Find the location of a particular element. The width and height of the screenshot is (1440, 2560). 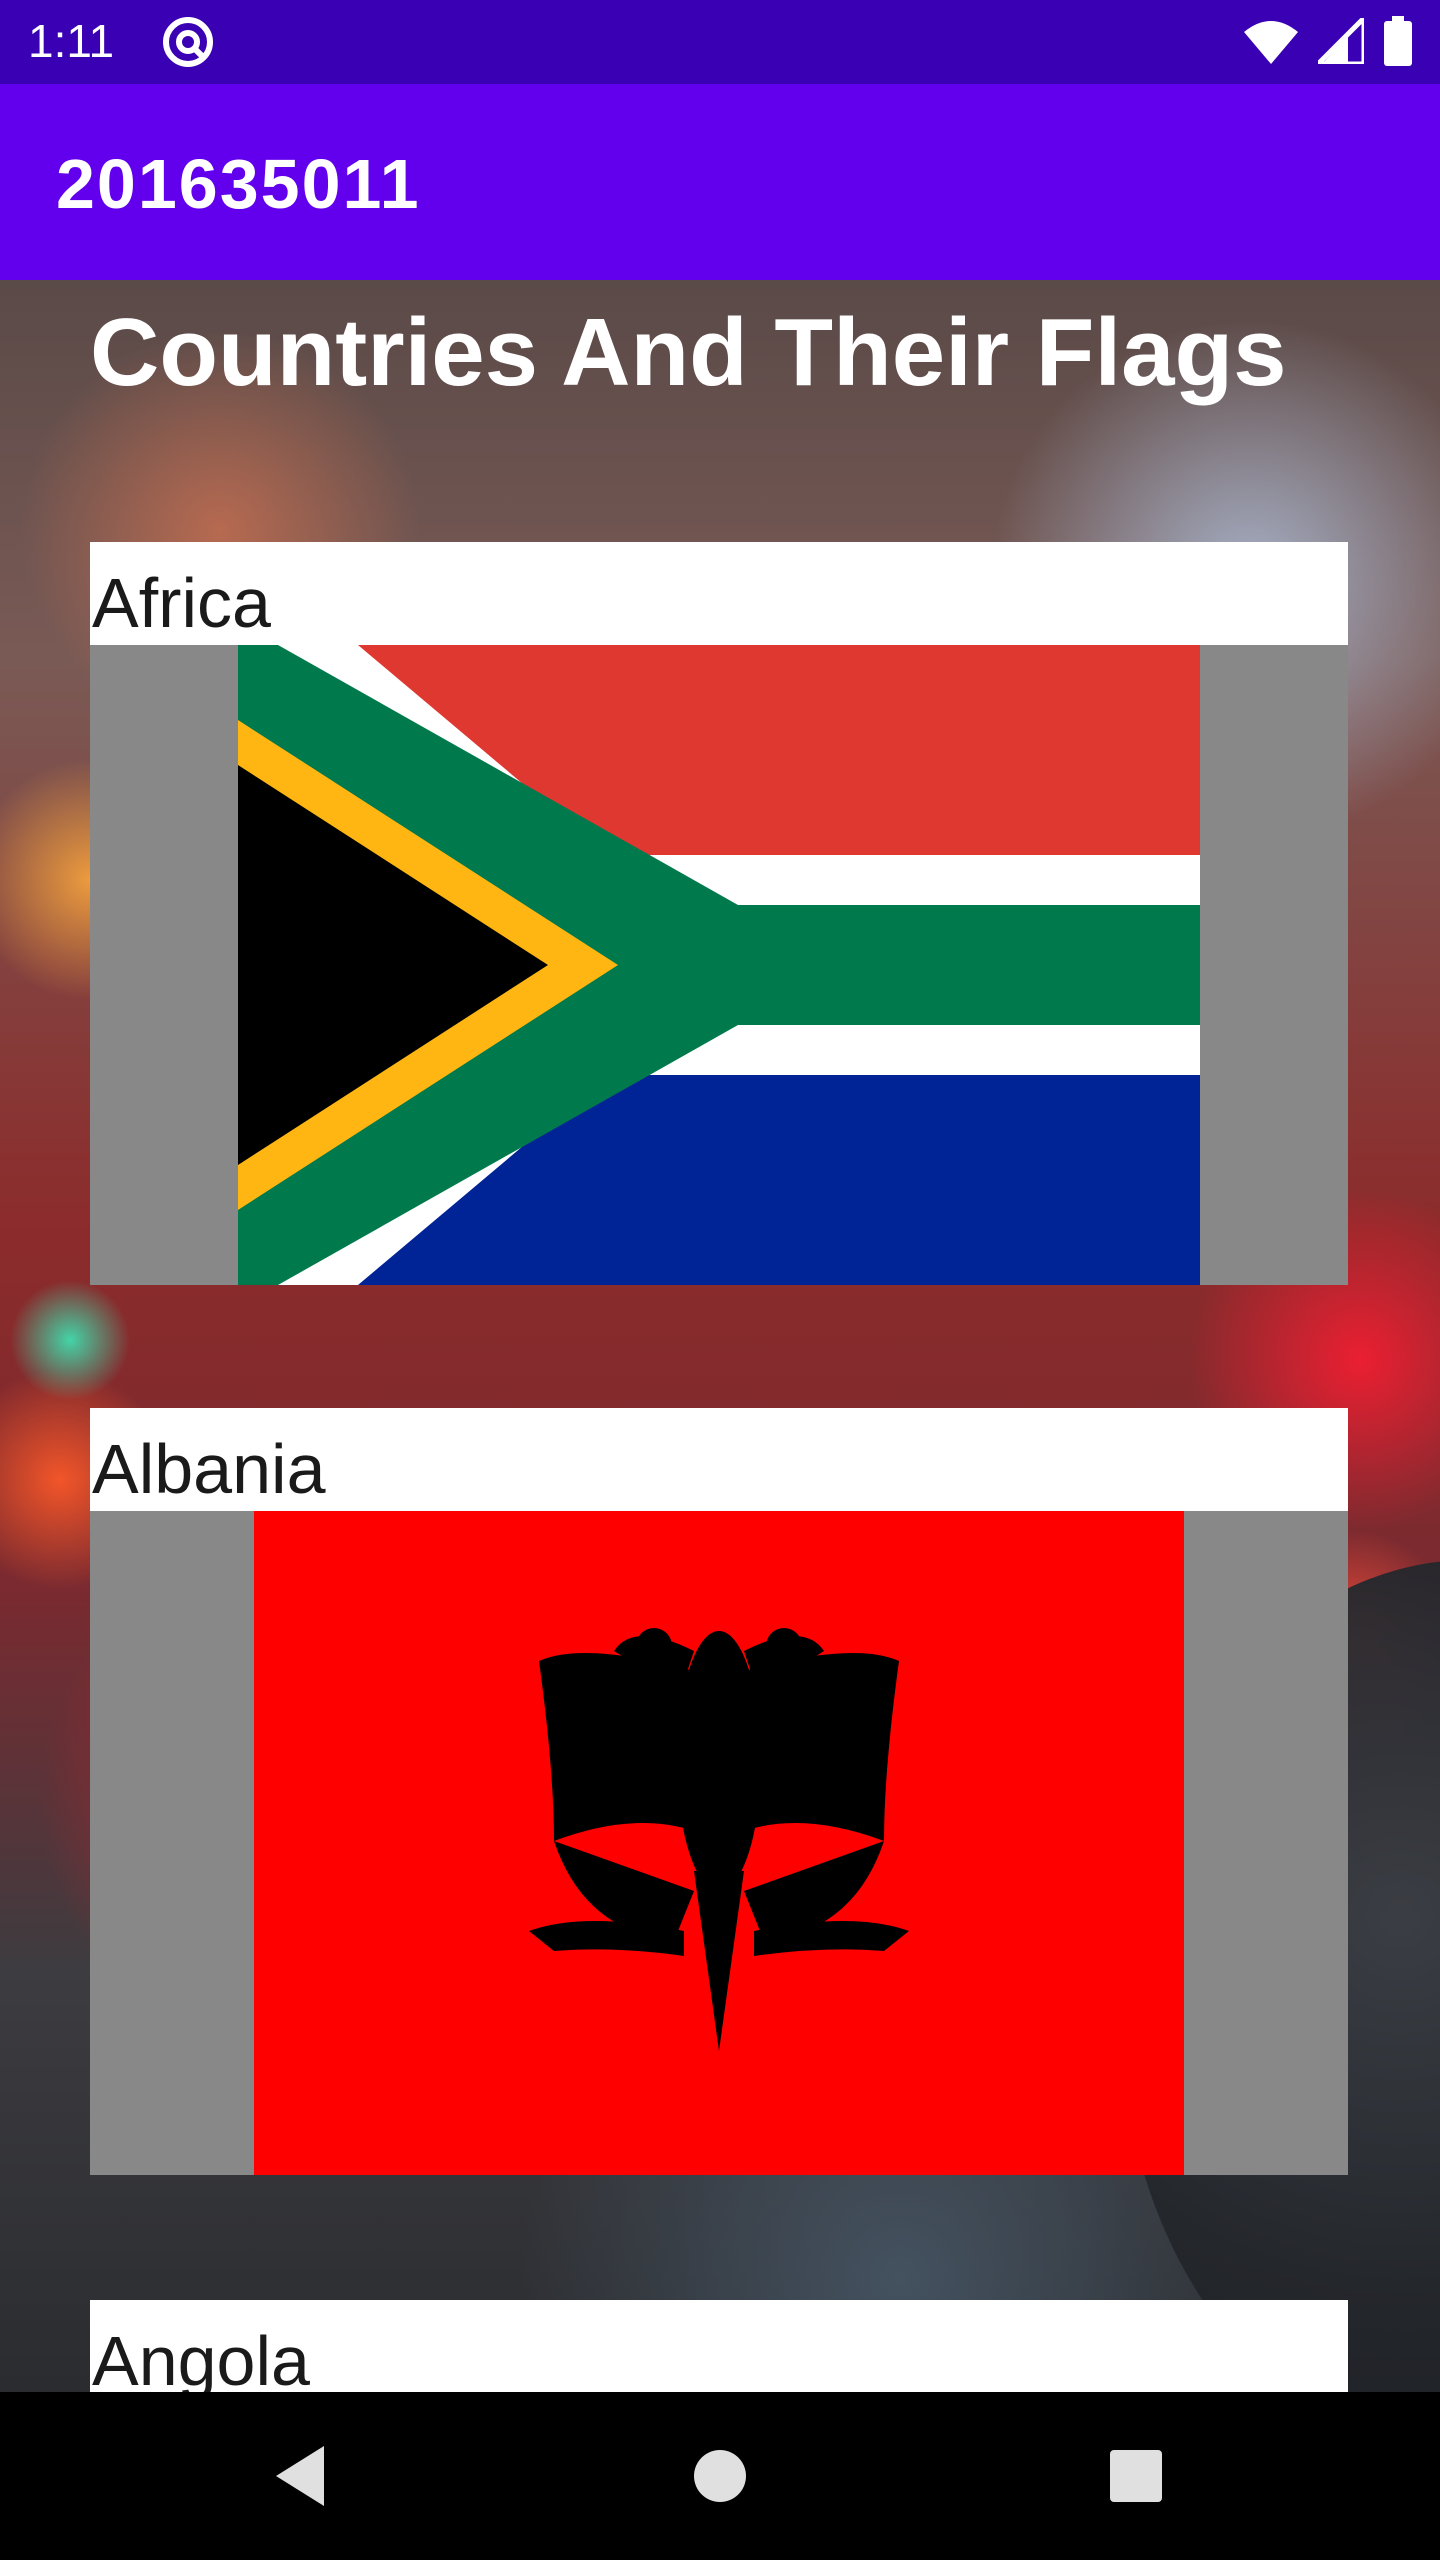

app-bar: 201635011 is located at coordinates (720, 182).